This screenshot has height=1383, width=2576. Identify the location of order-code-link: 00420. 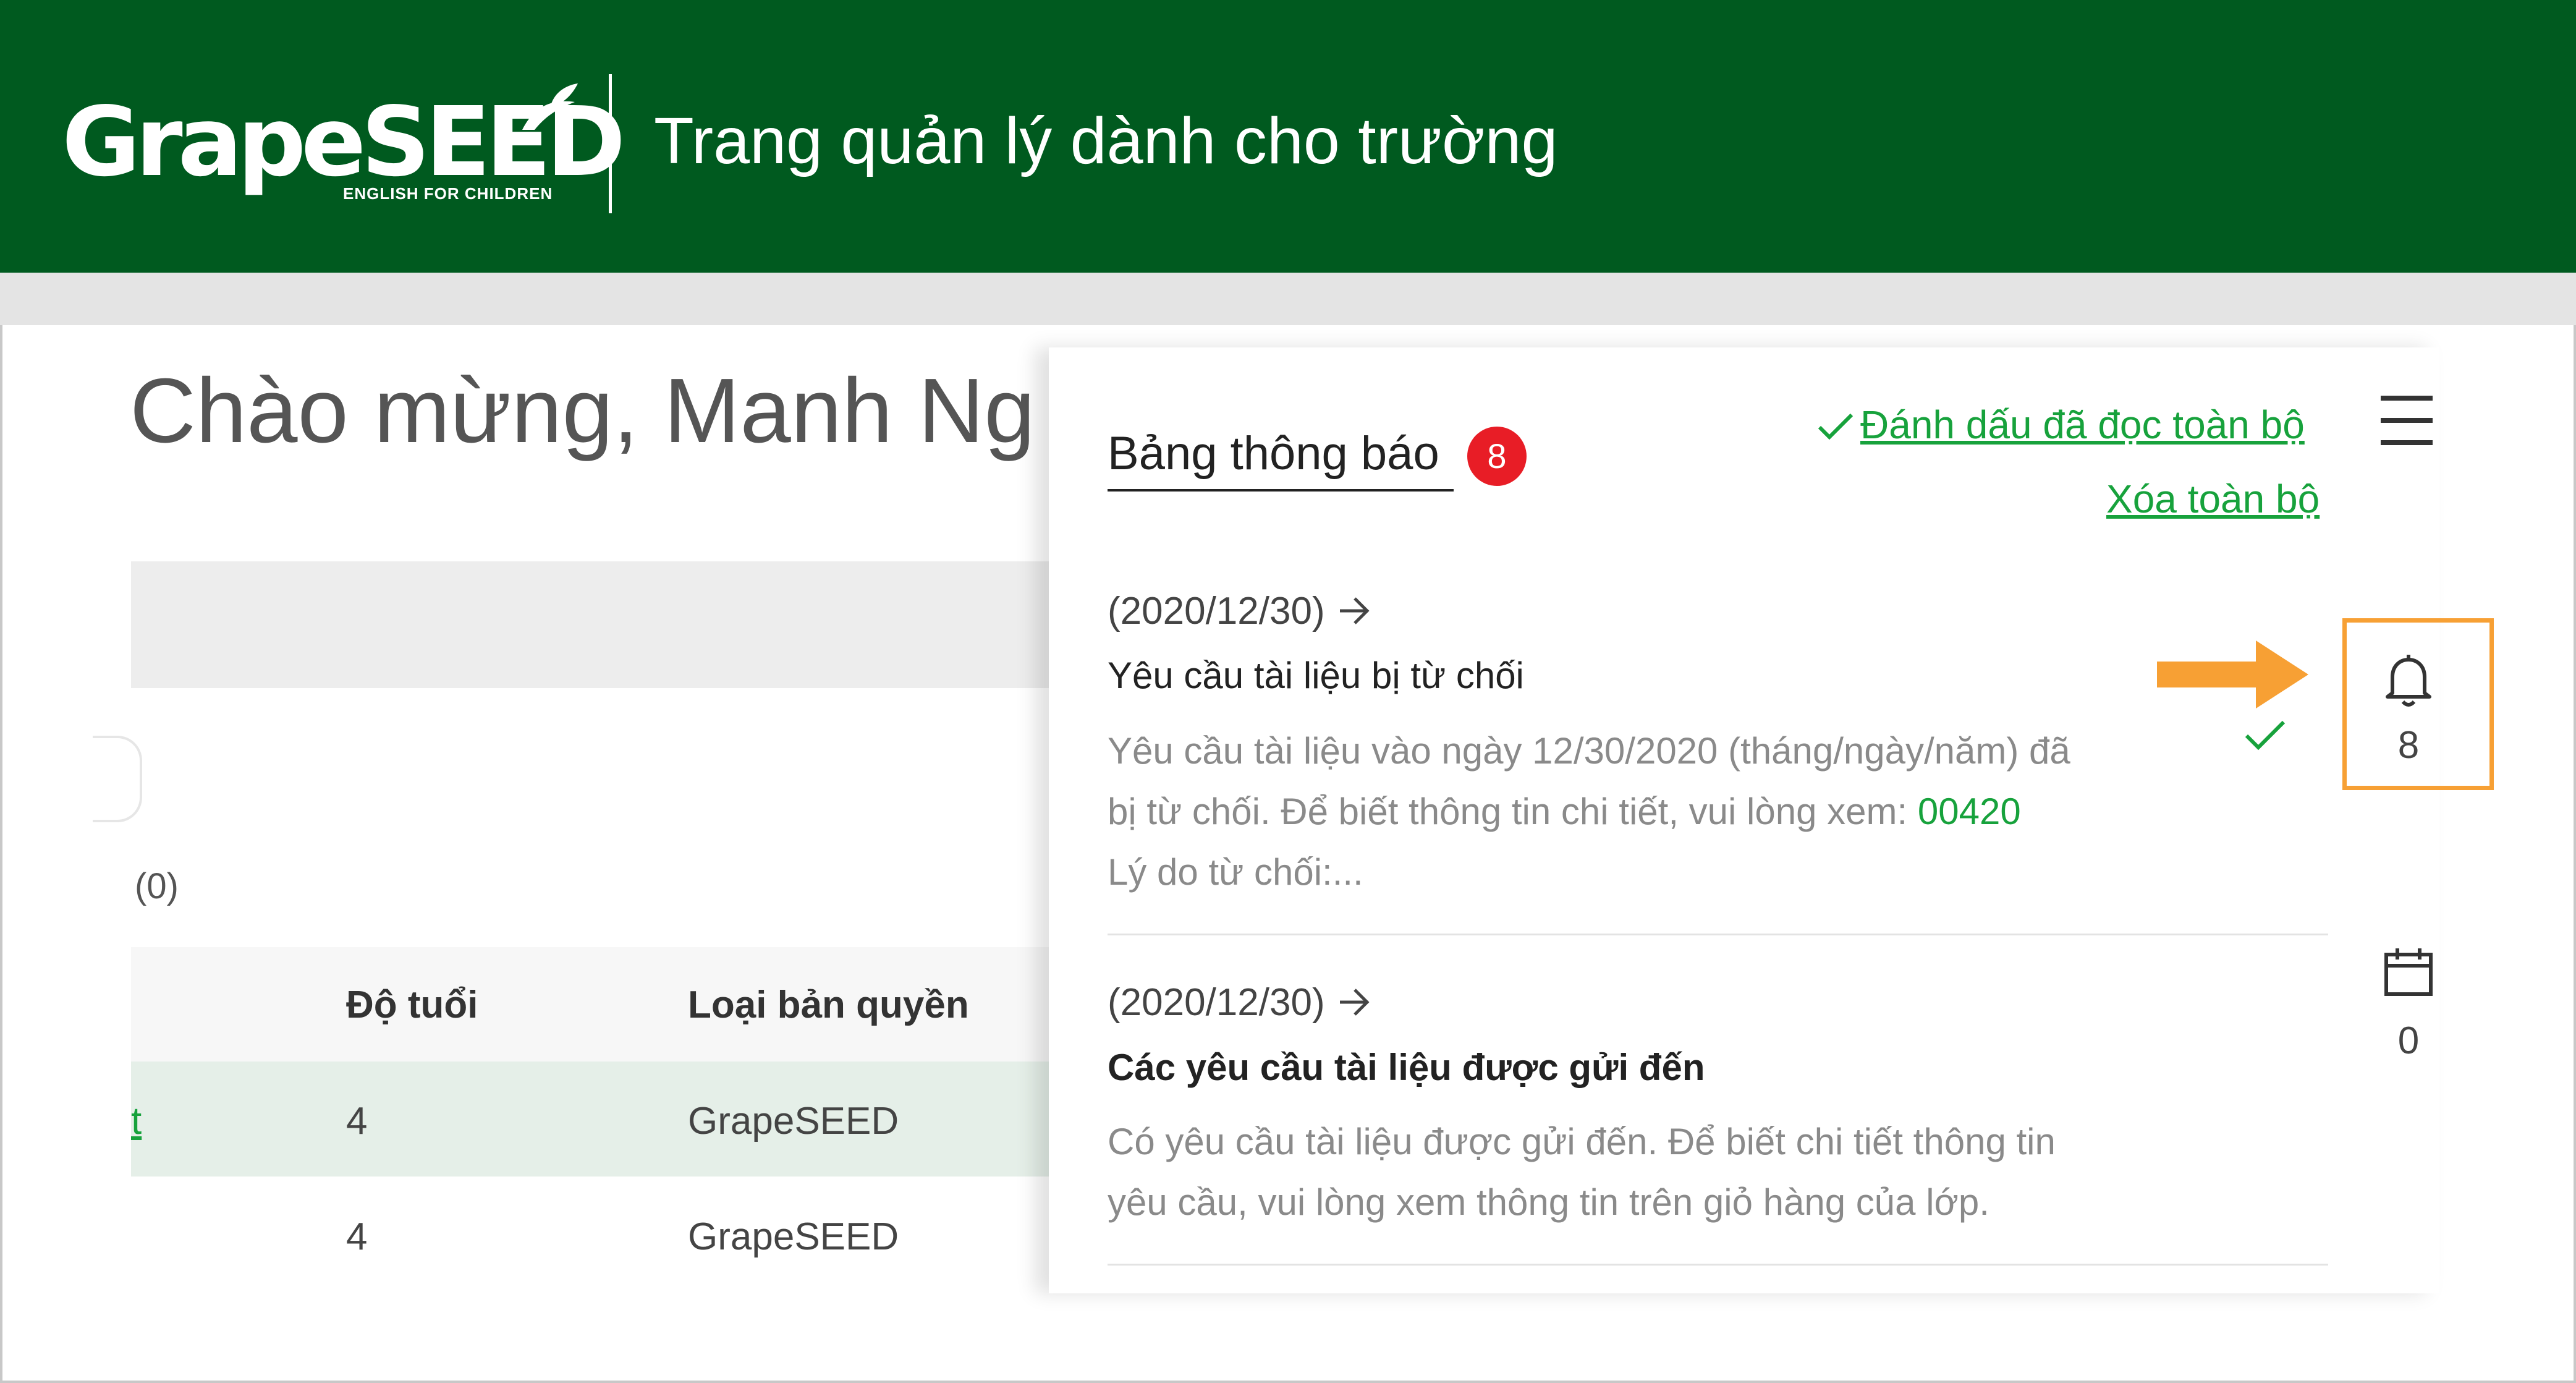
(1969, 811).